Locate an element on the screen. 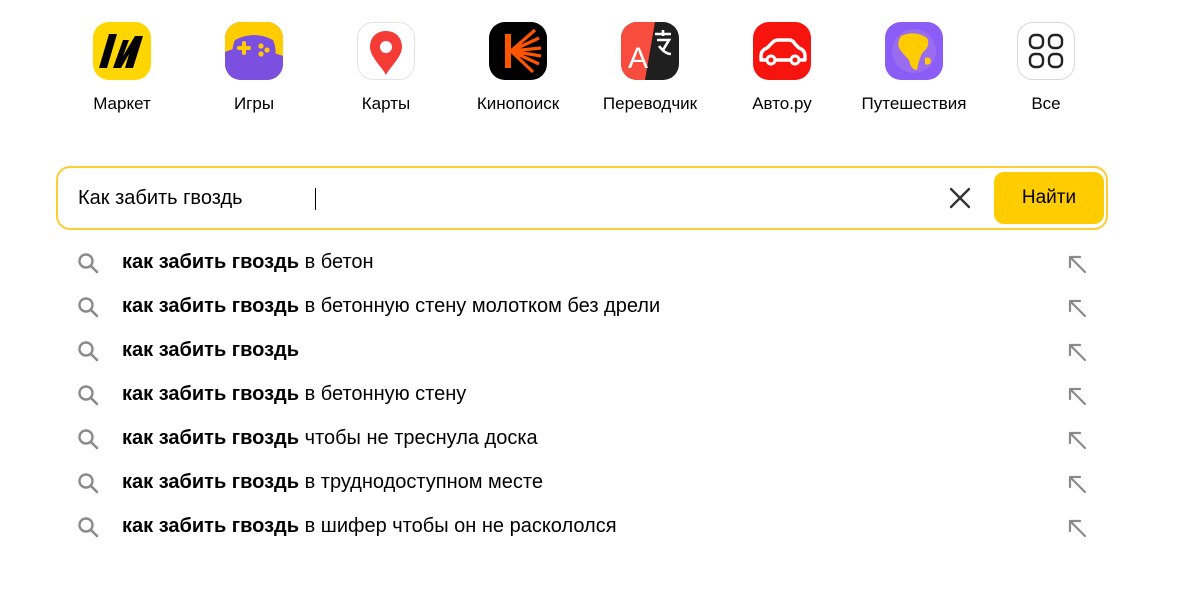 This screenshot has width=1185, height=611. service-market: Маркет is located at coordinates (122, 68).